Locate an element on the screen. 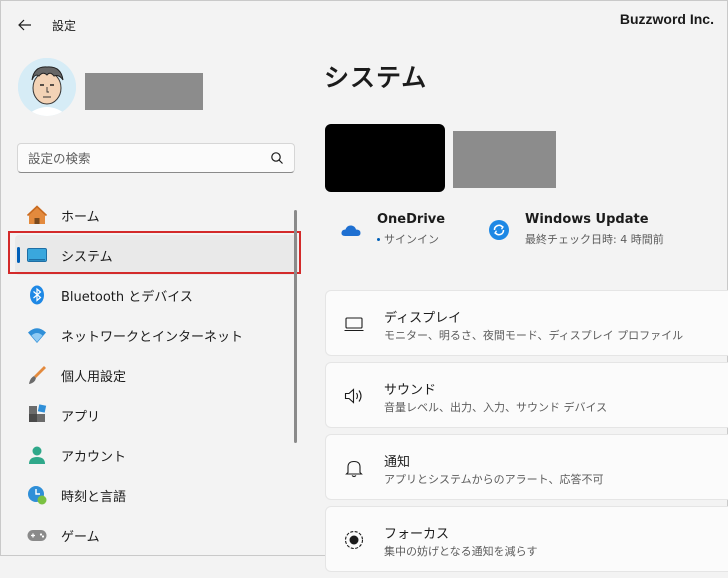  sidebar-item-time-language: 時刻と言語 is located at coordinates (156, 495).